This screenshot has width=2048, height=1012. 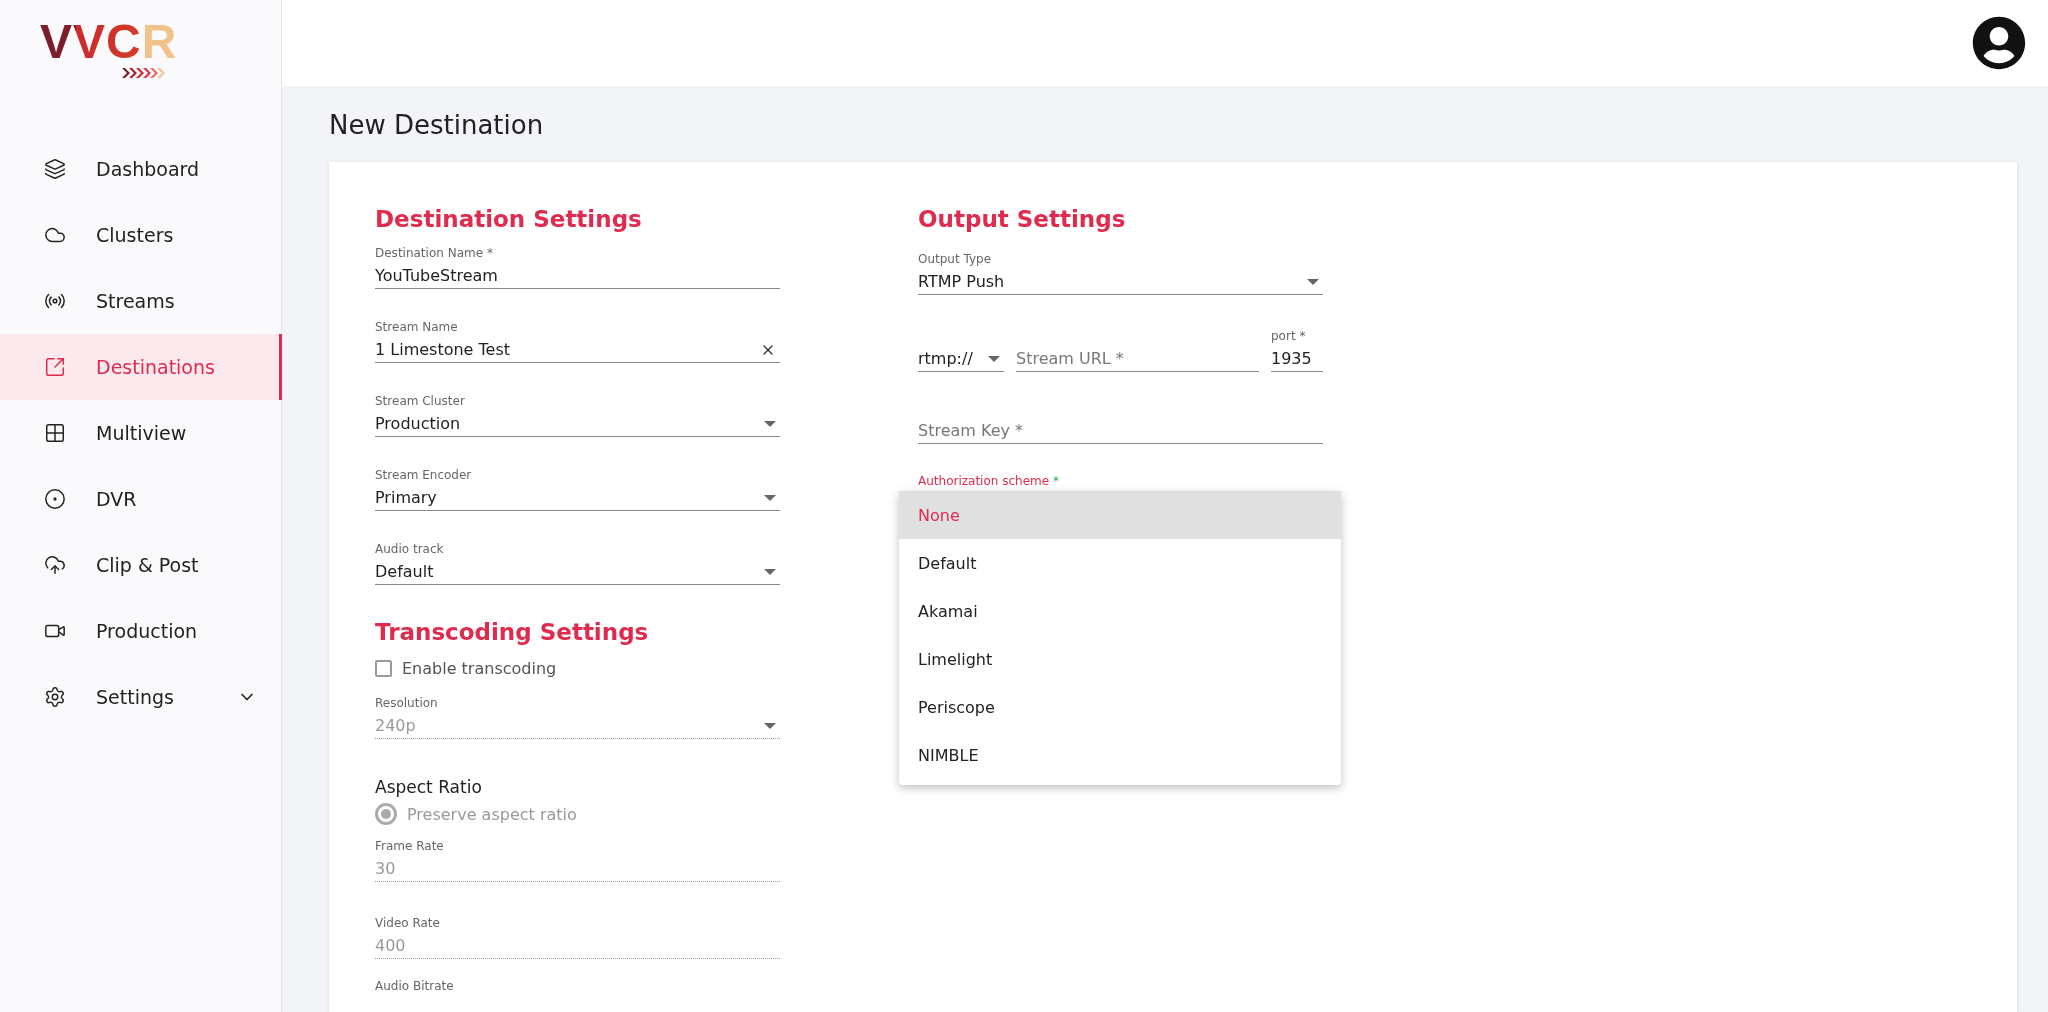 I want to click on field-label: Authorization scheme *, so click(x=989, y=481).